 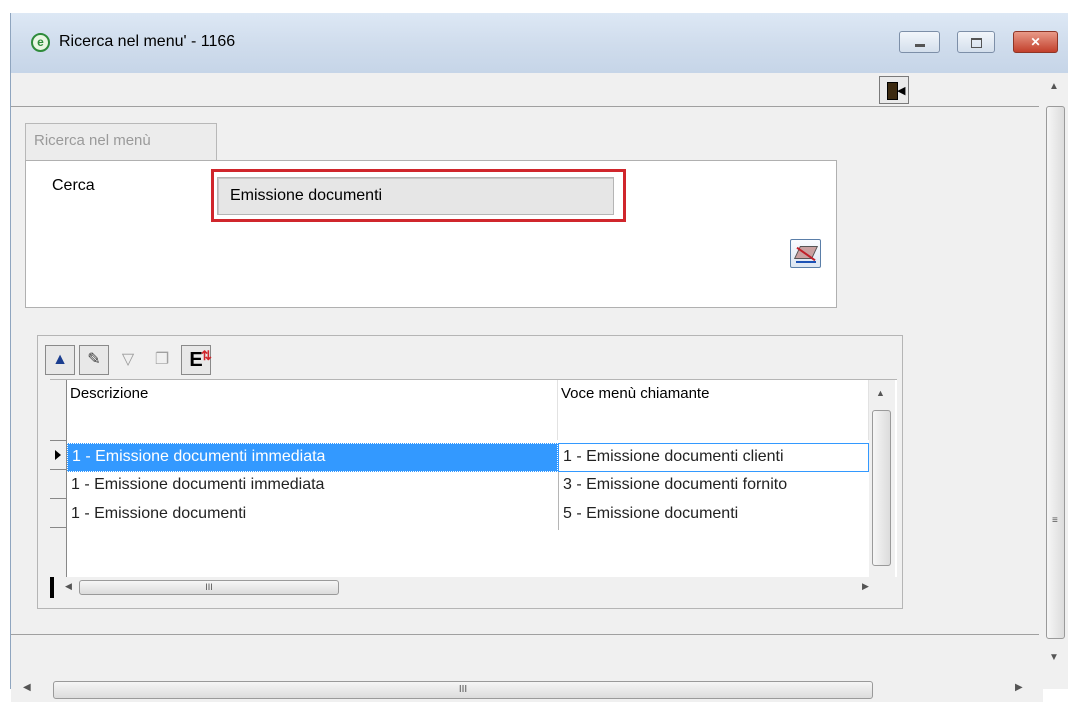 I want to click on minimize-button, so click(x=919, y=42).